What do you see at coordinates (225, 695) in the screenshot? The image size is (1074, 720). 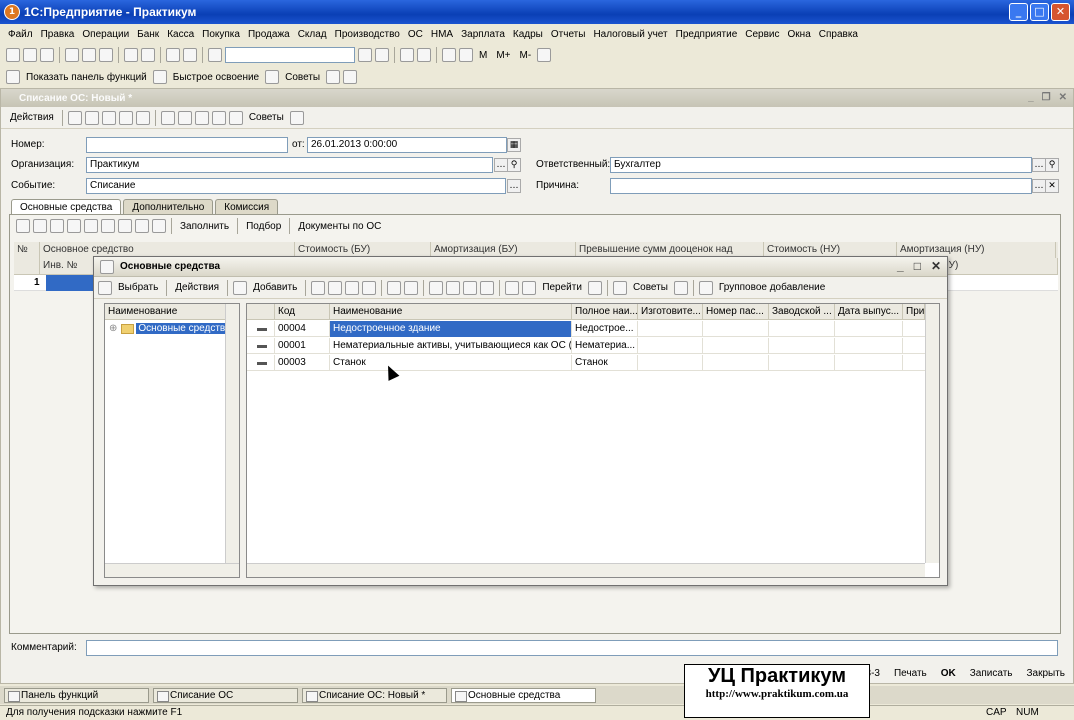 I see `task-write-off-list: Списание ОС` at bounding box center [225, 695].